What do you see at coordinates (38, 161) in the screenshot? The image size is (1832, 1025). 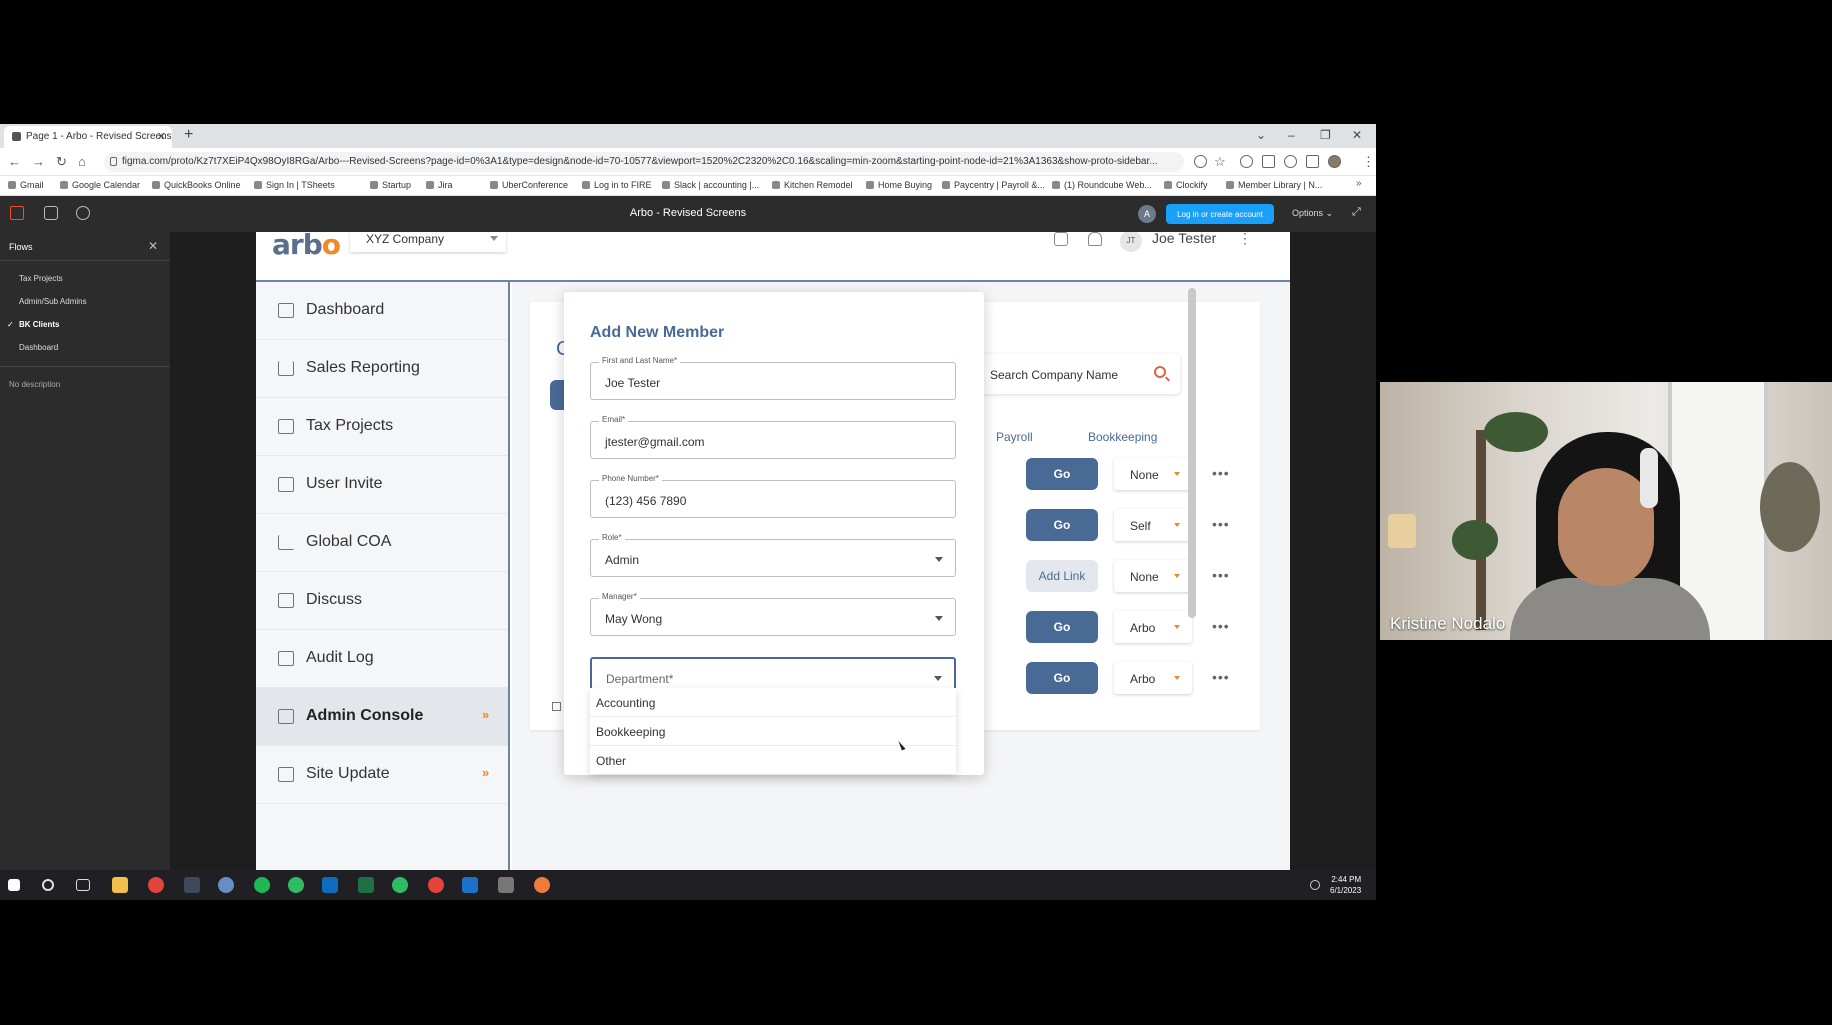 I see `forward-icon: →` at bounding box center [38, 161].